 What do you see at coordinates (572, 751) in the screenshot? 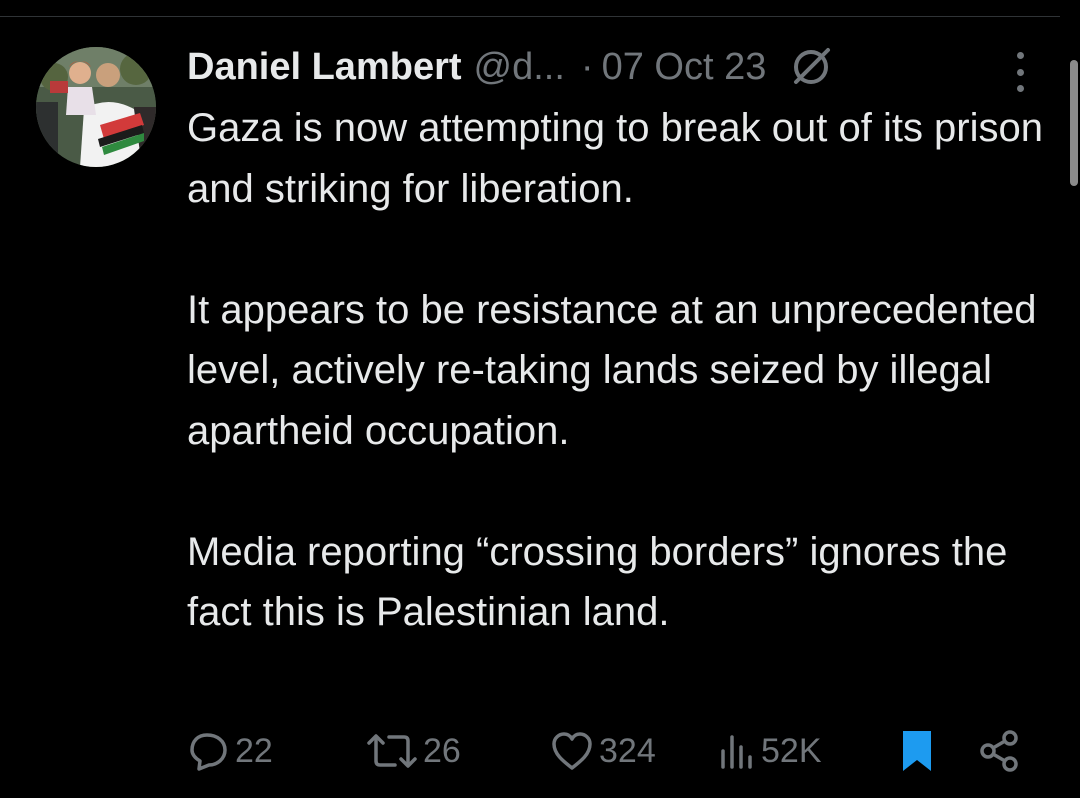
I see `heart-icon` at bounding box center [572, 751].